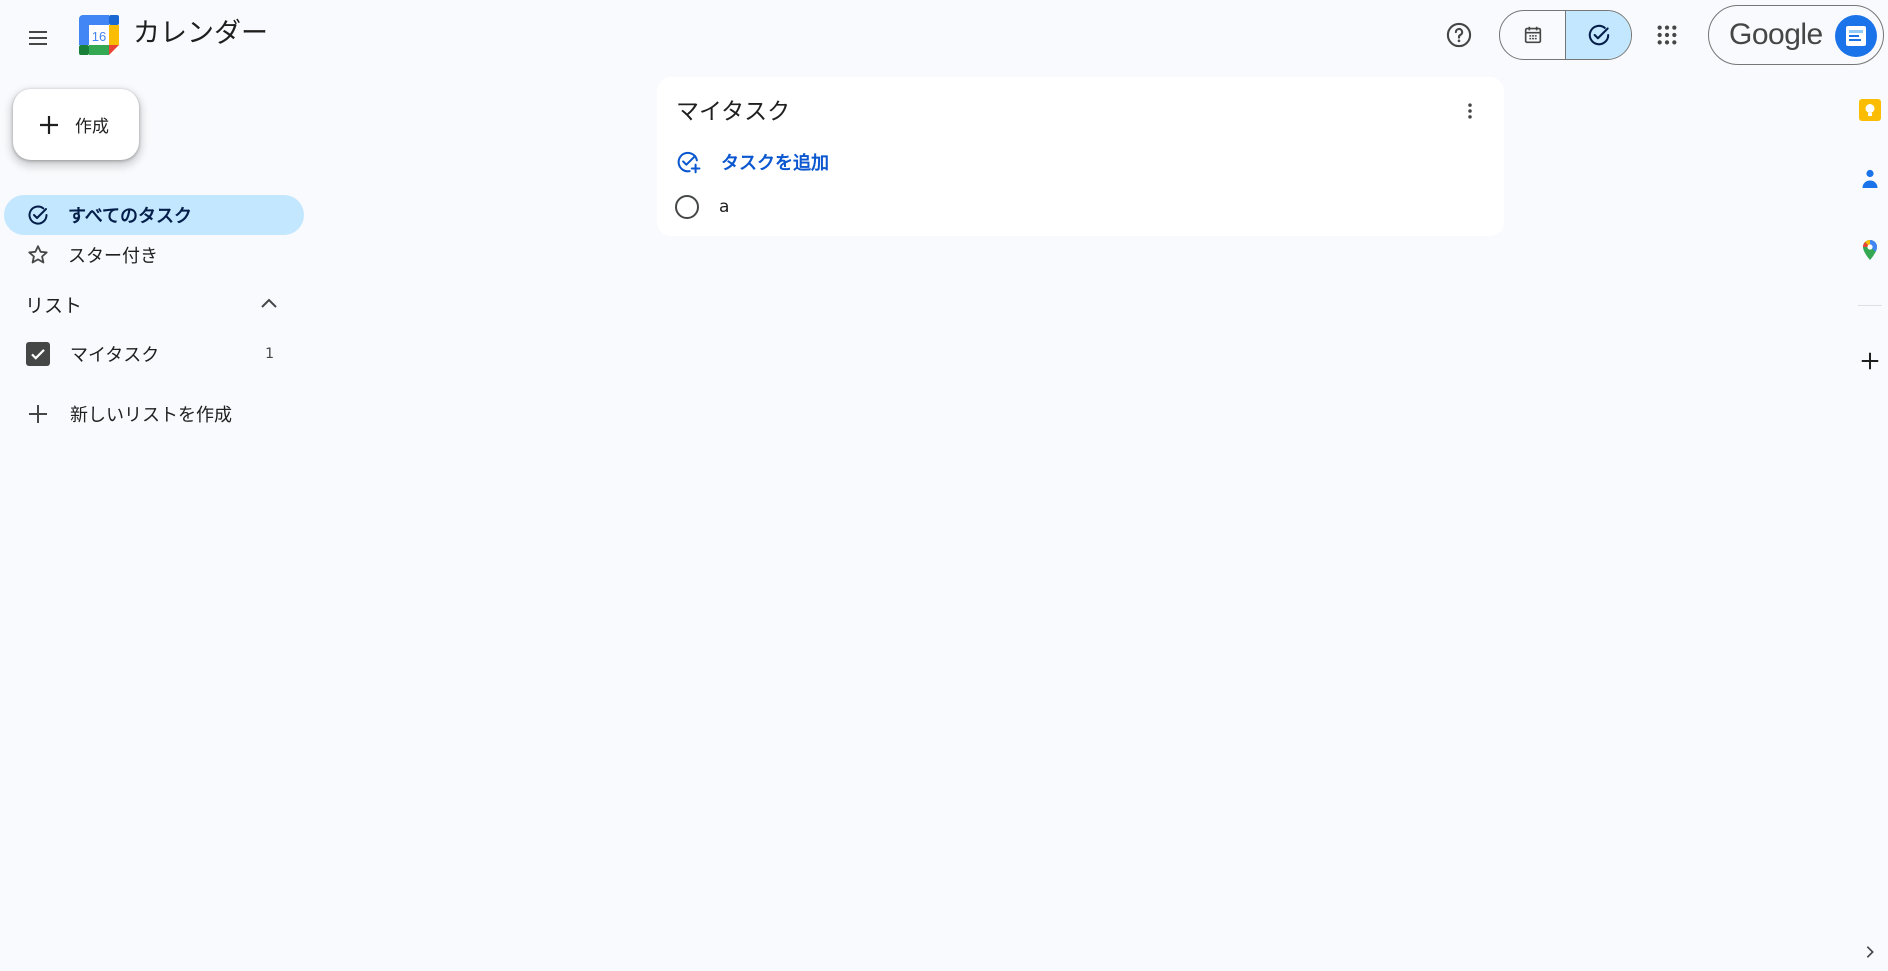 The image size is (1888, 971). I want to click on account-chip: Google, so click(1796, 35).